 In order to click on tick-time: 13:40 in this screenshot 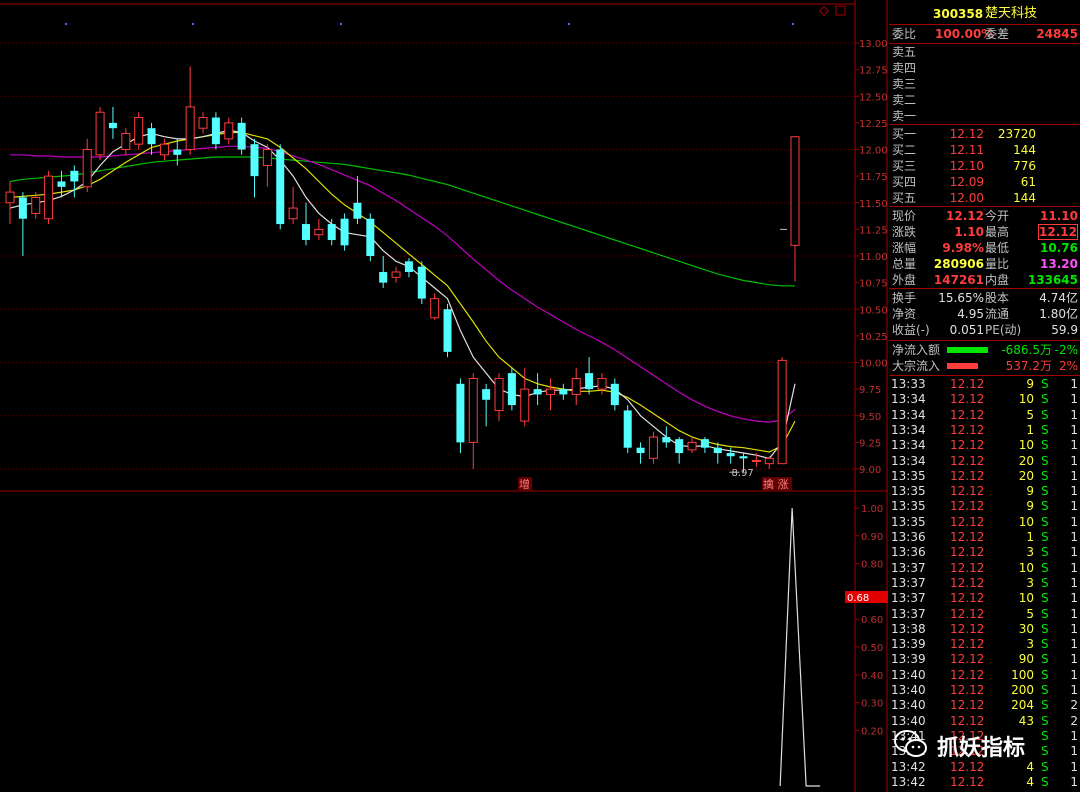, I will do `click(908, 705)`.